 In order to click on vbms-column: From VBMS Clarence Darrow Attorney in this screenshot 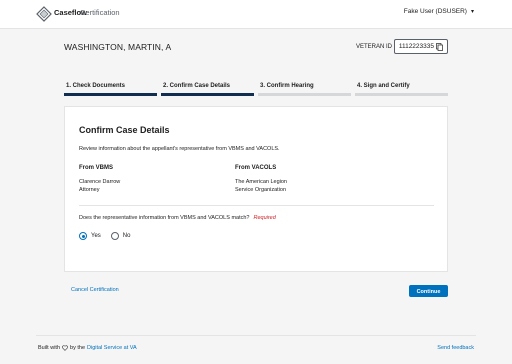, I will do `click(154, 179)`.